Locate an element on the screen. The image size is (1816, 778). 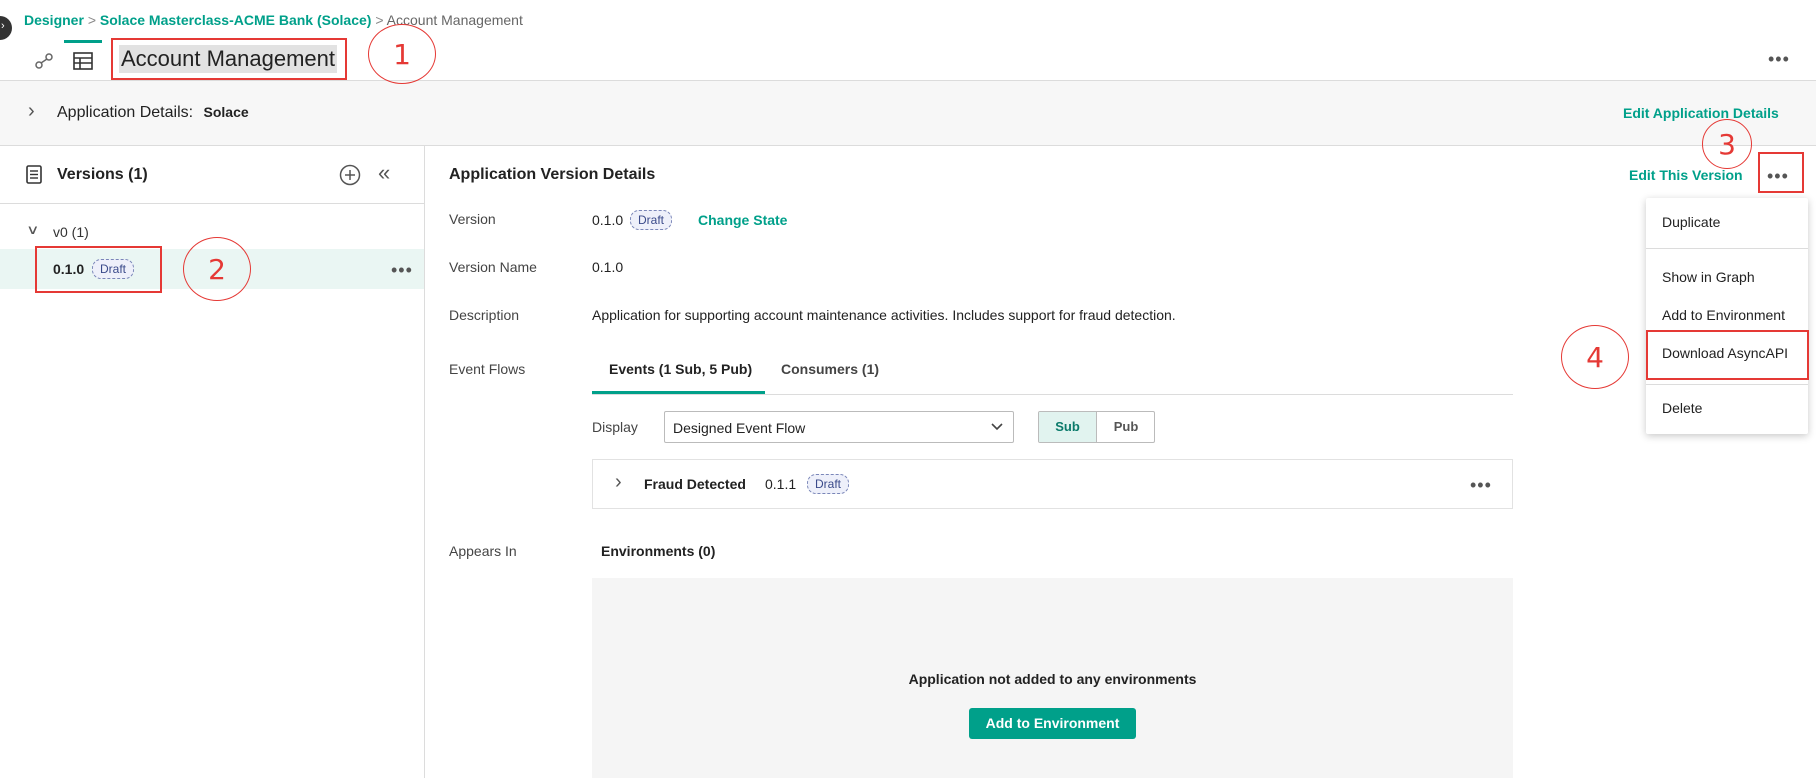
tab-events: Events (1 Sub, 5 Pub) is located at coordinates (680, 369).